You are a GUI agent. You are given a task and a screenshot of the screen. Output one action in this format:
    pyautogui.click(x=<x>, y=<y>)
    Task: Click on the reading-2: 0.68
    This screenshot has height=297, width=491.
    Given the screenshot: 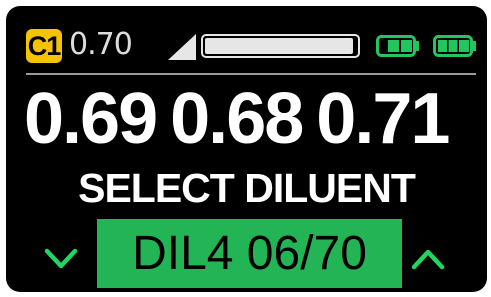 What is the action you would take?
    pyautogui.click(x=237, y=119)
    